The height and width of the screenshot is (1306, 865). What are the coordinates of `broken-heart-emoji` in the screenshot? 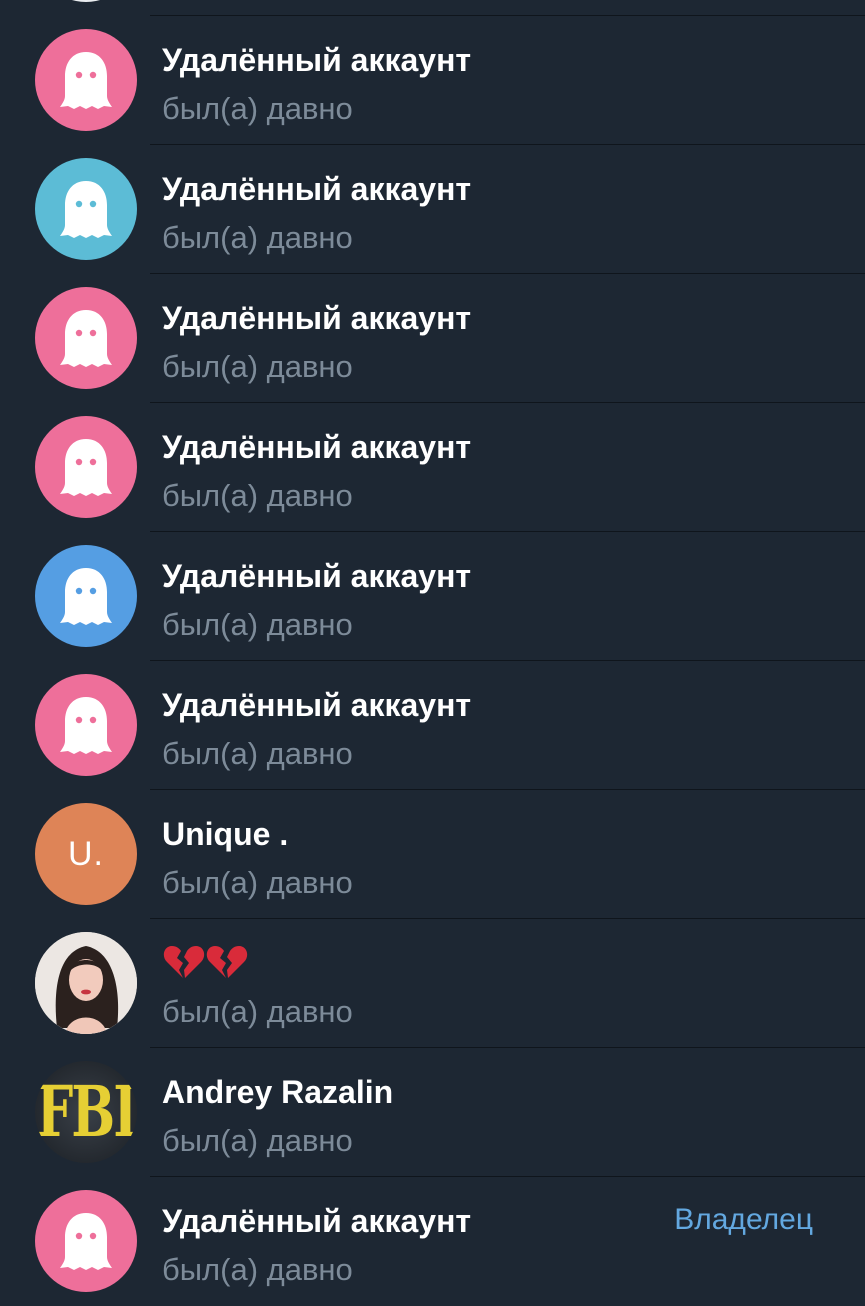 It's located at (205, 966).